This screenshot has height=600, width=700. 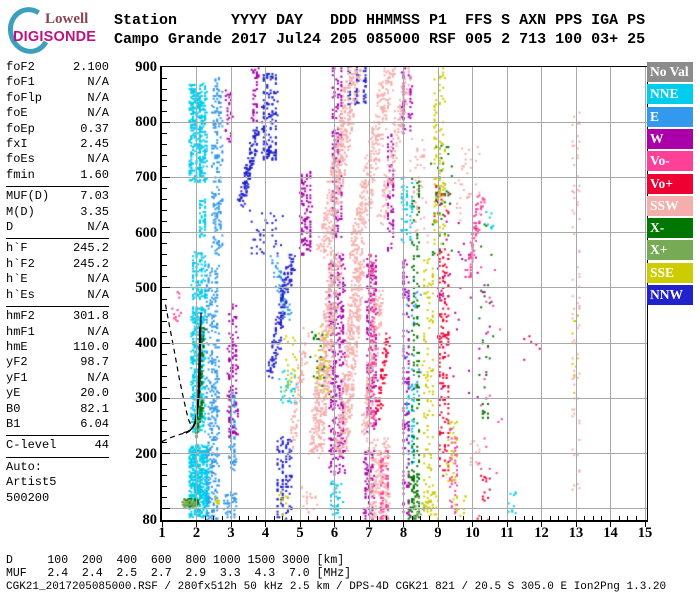 What do you see at coordinates (57, 82) in the screenshot?
I see `param-row: foF1 N/A` at bounding box center [57, 82].